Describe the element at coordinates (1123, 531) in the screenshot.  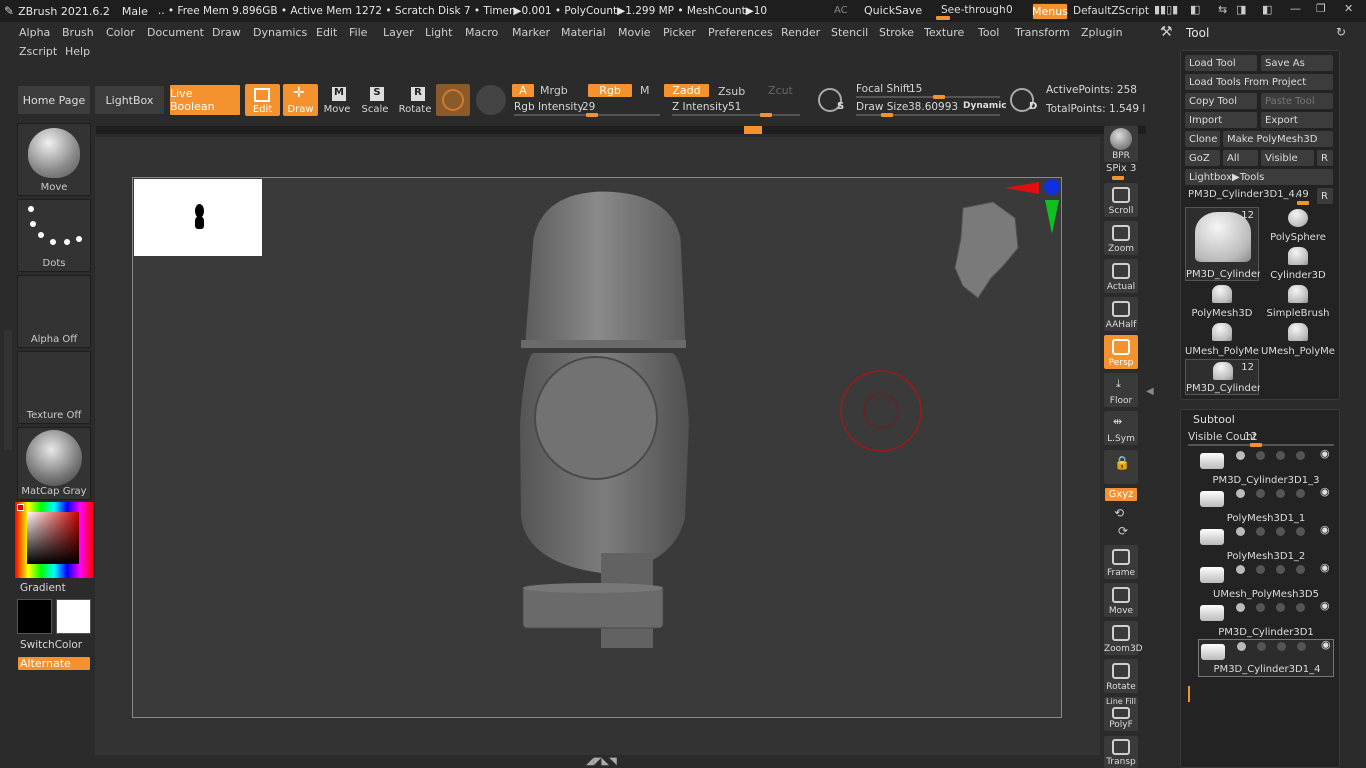
I see `rotate-z-icon: ⟳` at that location.